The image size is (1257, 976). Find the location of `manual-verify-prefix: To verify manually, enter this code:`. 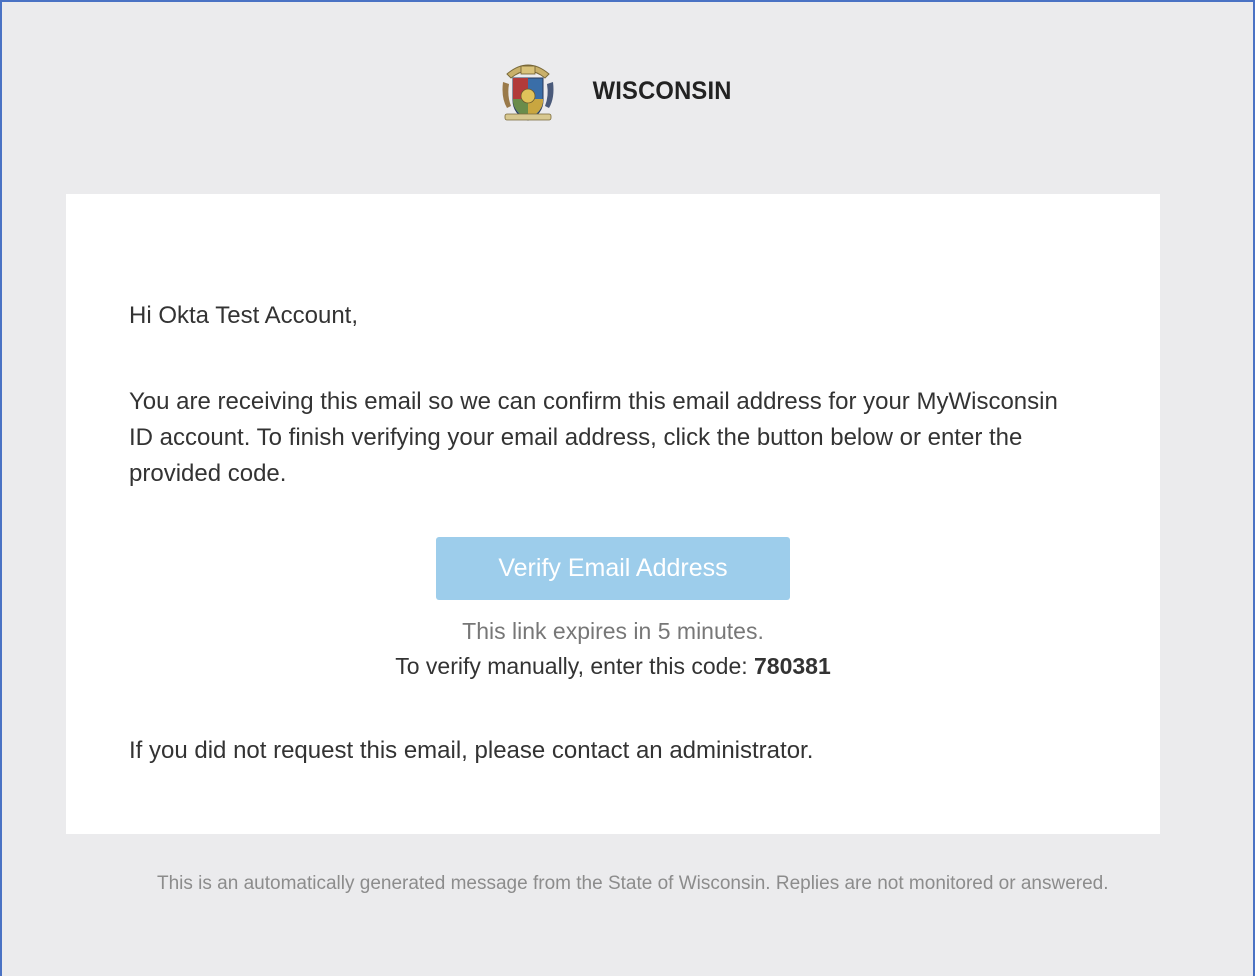

manual-verify-prefix: To verify manually, enter this code: is located at coordinates (571, 666).